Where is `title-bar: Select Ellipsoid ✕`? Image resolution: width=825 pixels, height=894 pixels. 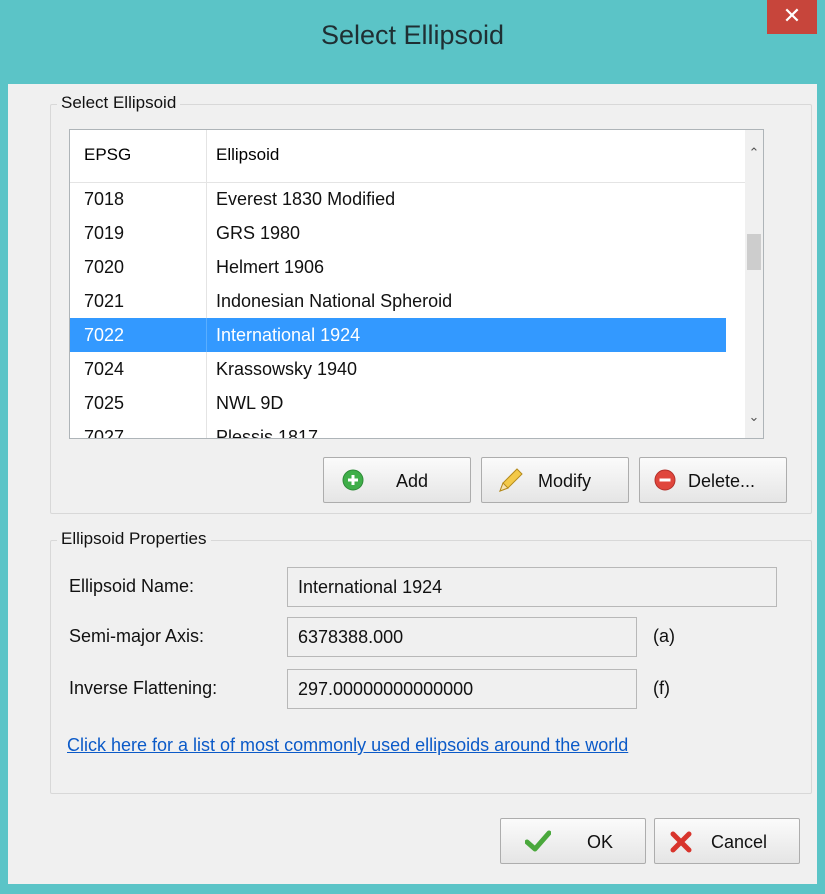 title-bar: Select Ellipsoid ✕ is located at coordinates (412, 42).